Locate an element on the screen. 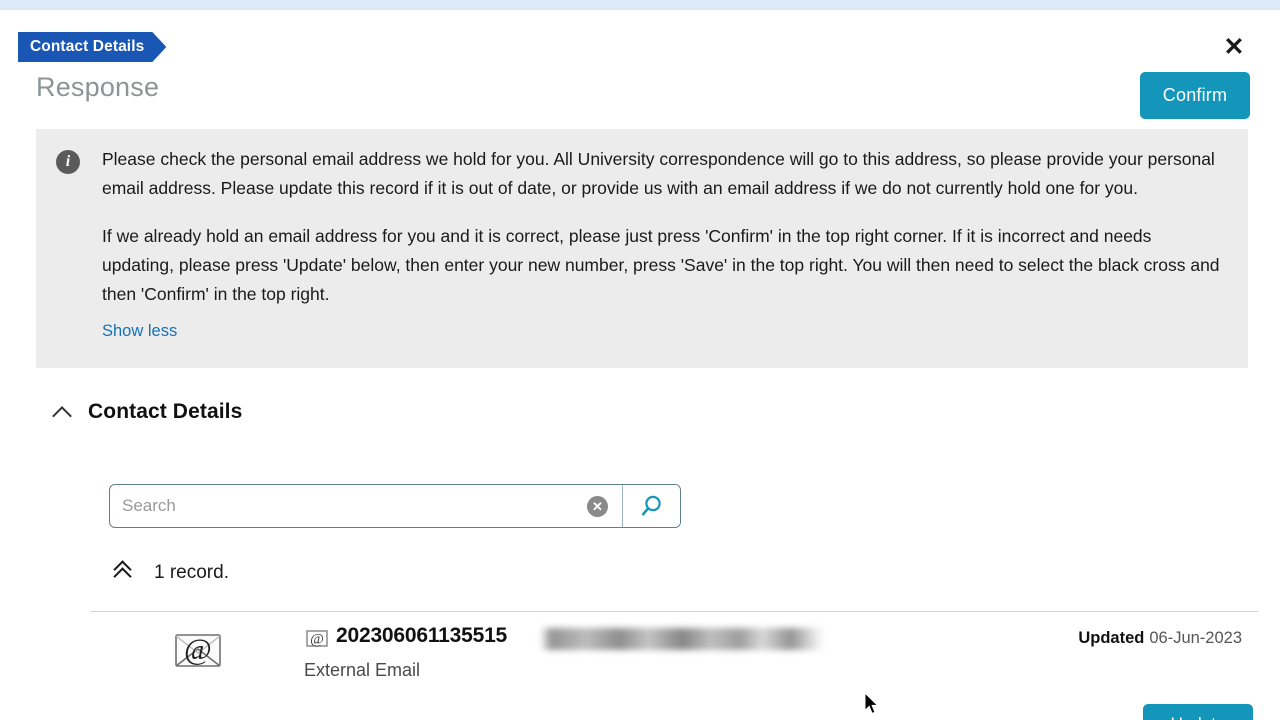 The height and width of the screenshot is (720, 1280). confirm-button: Confirm is located at coordinates (1195, 95).